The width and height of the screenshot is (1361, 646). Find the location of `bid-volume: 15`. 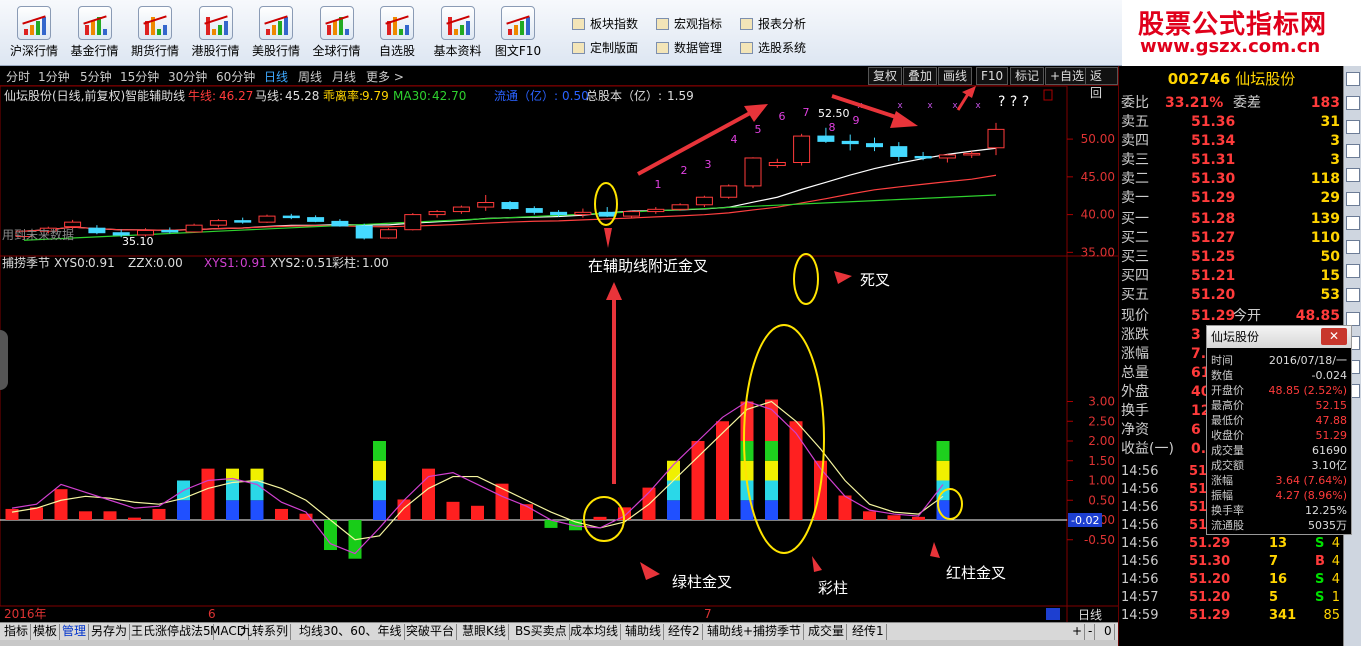

bid-volume: 15 is located at coordinates (1330, 276).